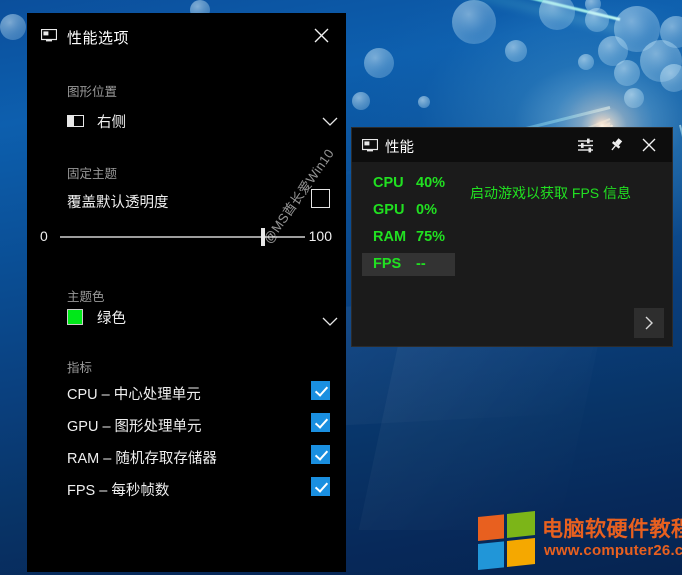 This screenshot has height=575, width=682. Describe the element at coordinates (426, 210) in the screenshot. I see `perf-metric-gpu-value: 0%` at that location.